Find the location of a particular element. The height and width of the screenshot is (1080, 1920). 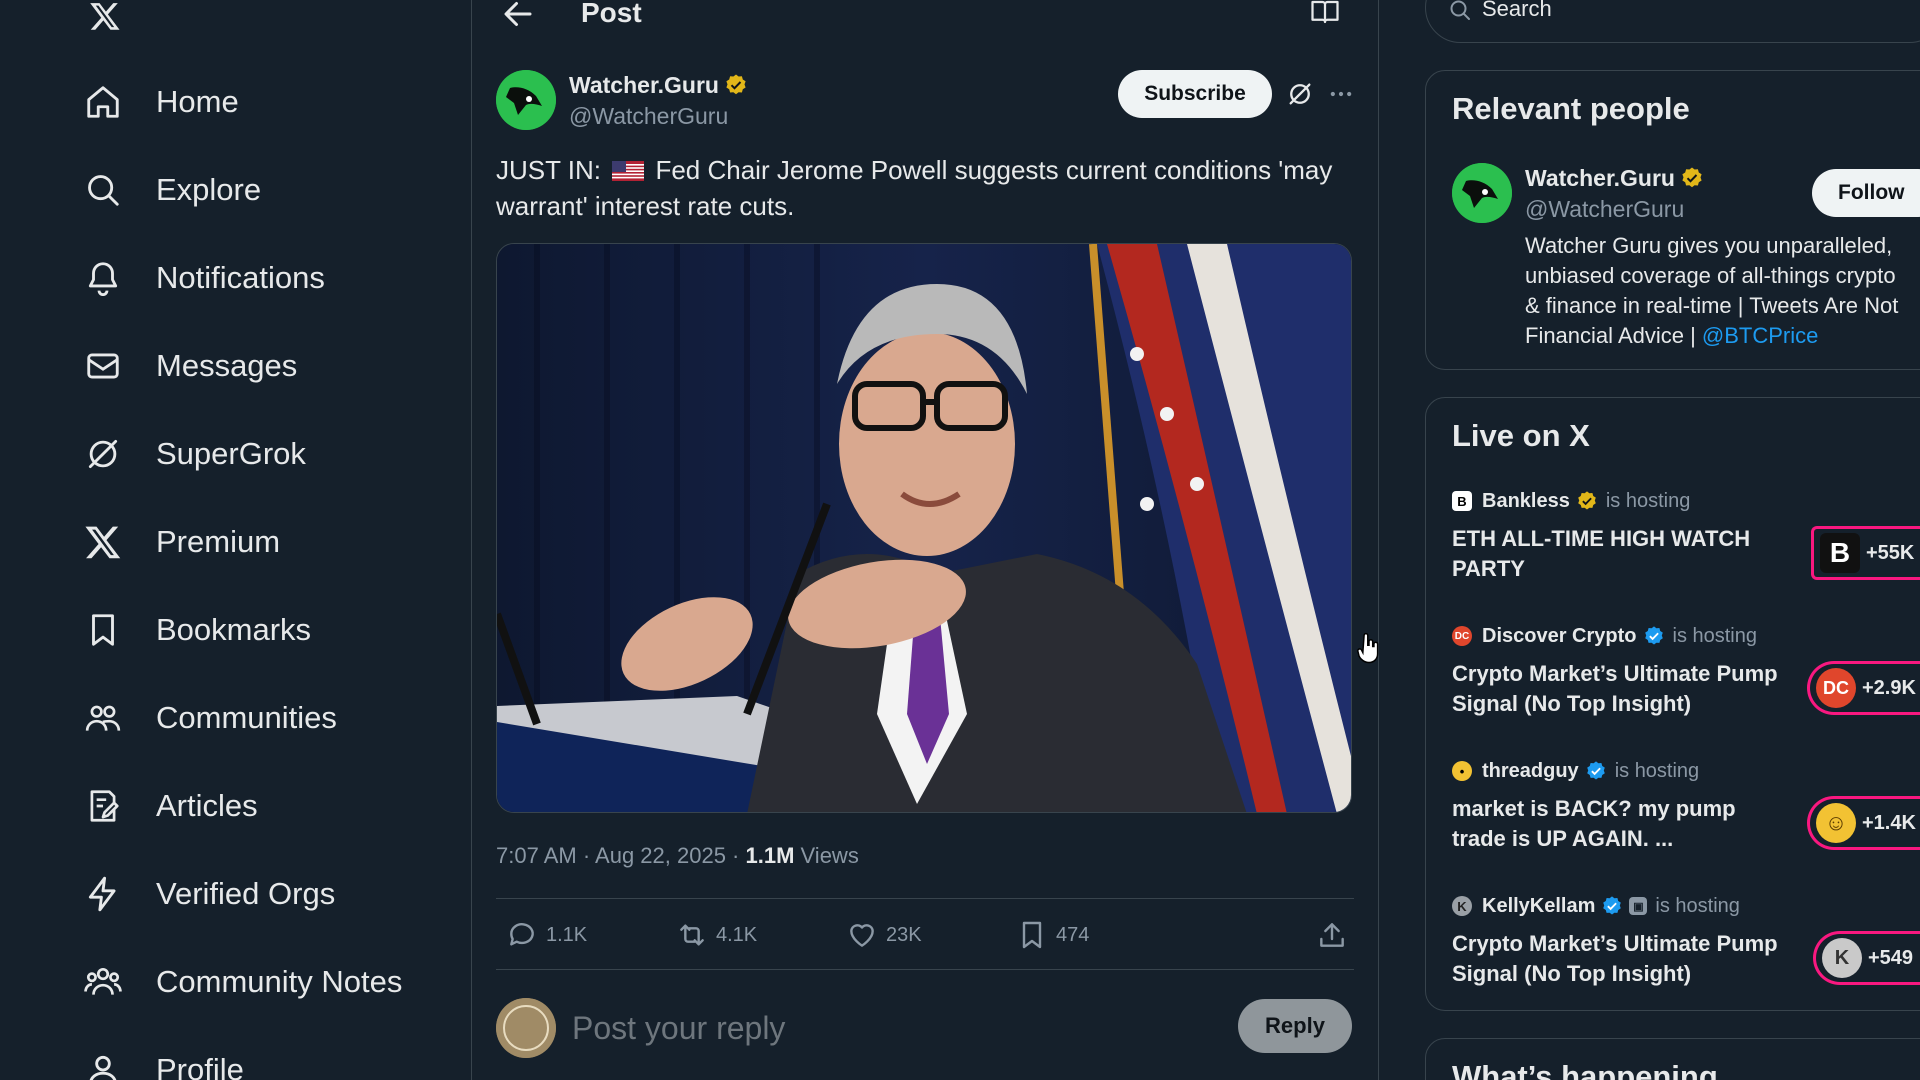

nav-item-home: Home is located at coordinates (165, 102).